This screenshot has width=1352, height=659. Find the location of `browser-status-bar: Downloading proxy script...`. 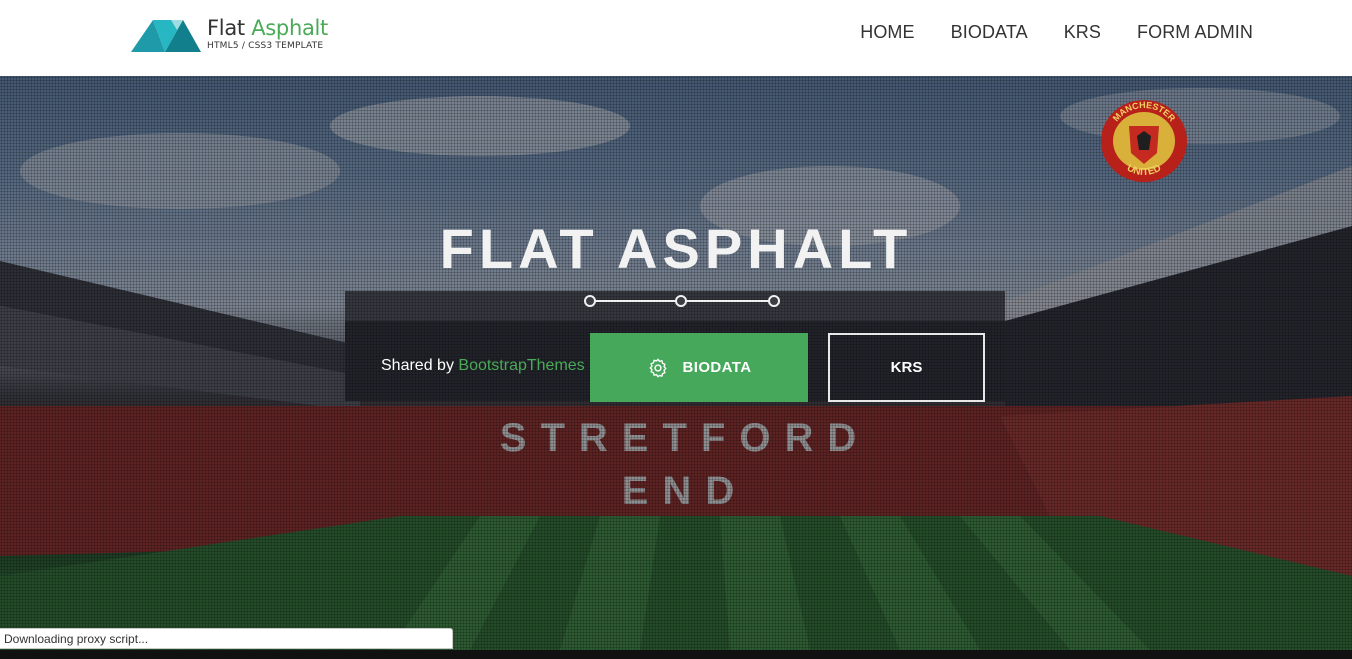

browser-status-bar: Downloading proxy script... is located at coordinates (226, 638).